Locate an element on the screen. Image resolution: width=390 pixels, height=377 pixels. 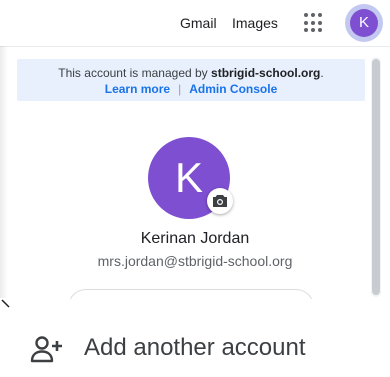
admin-console-link: Admin Console is located at coordinates (233, 89).